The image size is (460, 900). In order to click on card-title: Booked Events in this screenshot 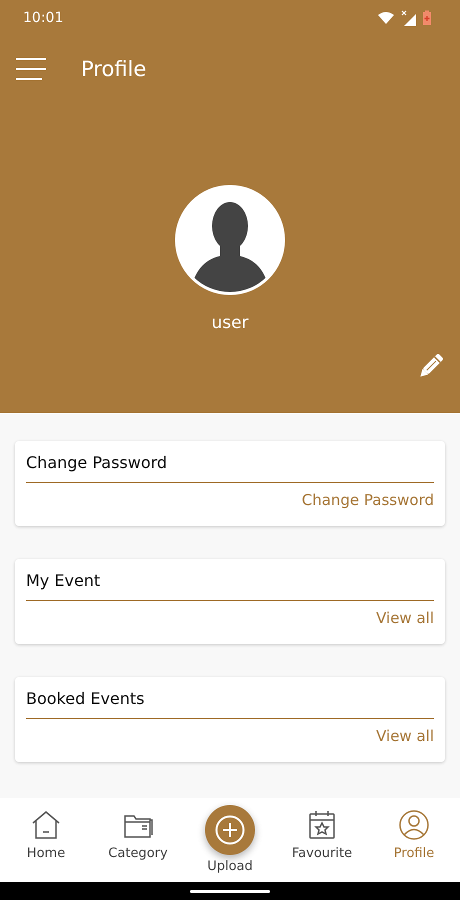, I will do `click(85, 698)`.